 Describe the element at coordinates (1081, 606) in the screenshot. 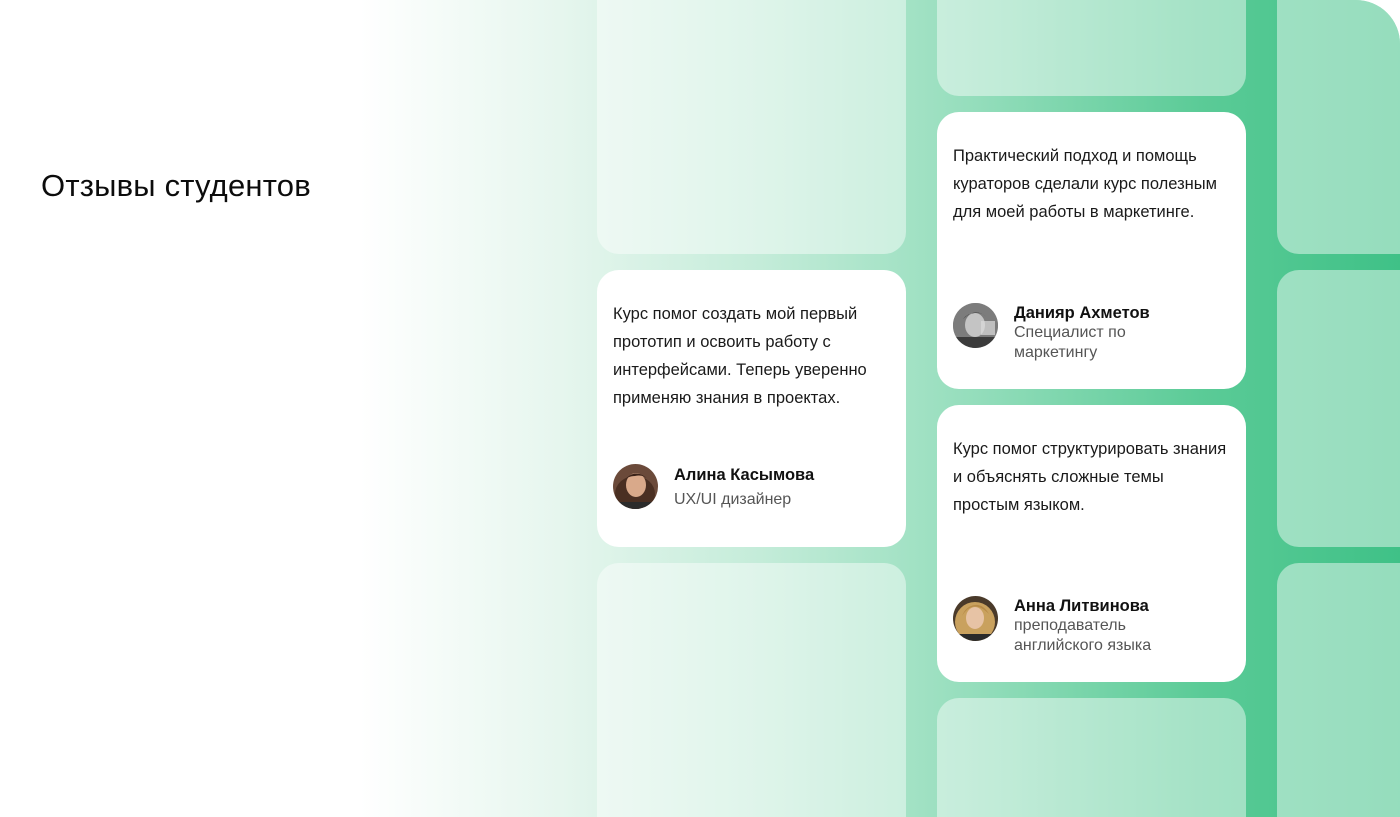

I see `author-name: Анна Литвинова` at that location.